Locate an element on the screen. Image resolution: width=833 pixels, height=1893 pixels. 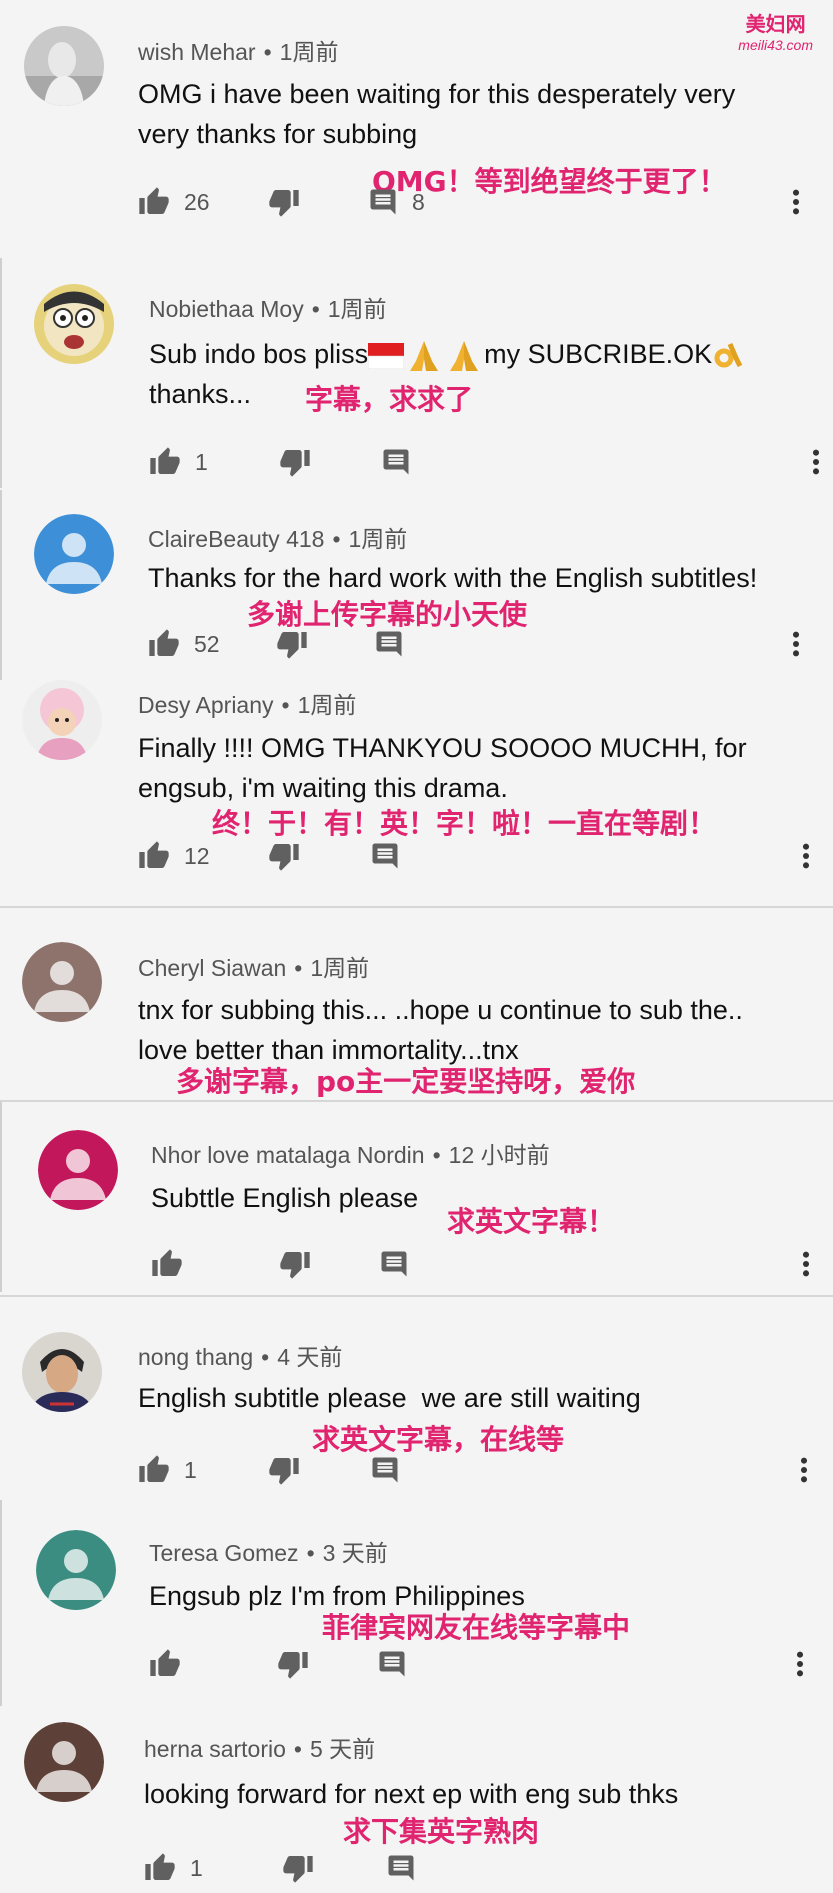
ok-hand-icon is located at coordinates (728, 355).